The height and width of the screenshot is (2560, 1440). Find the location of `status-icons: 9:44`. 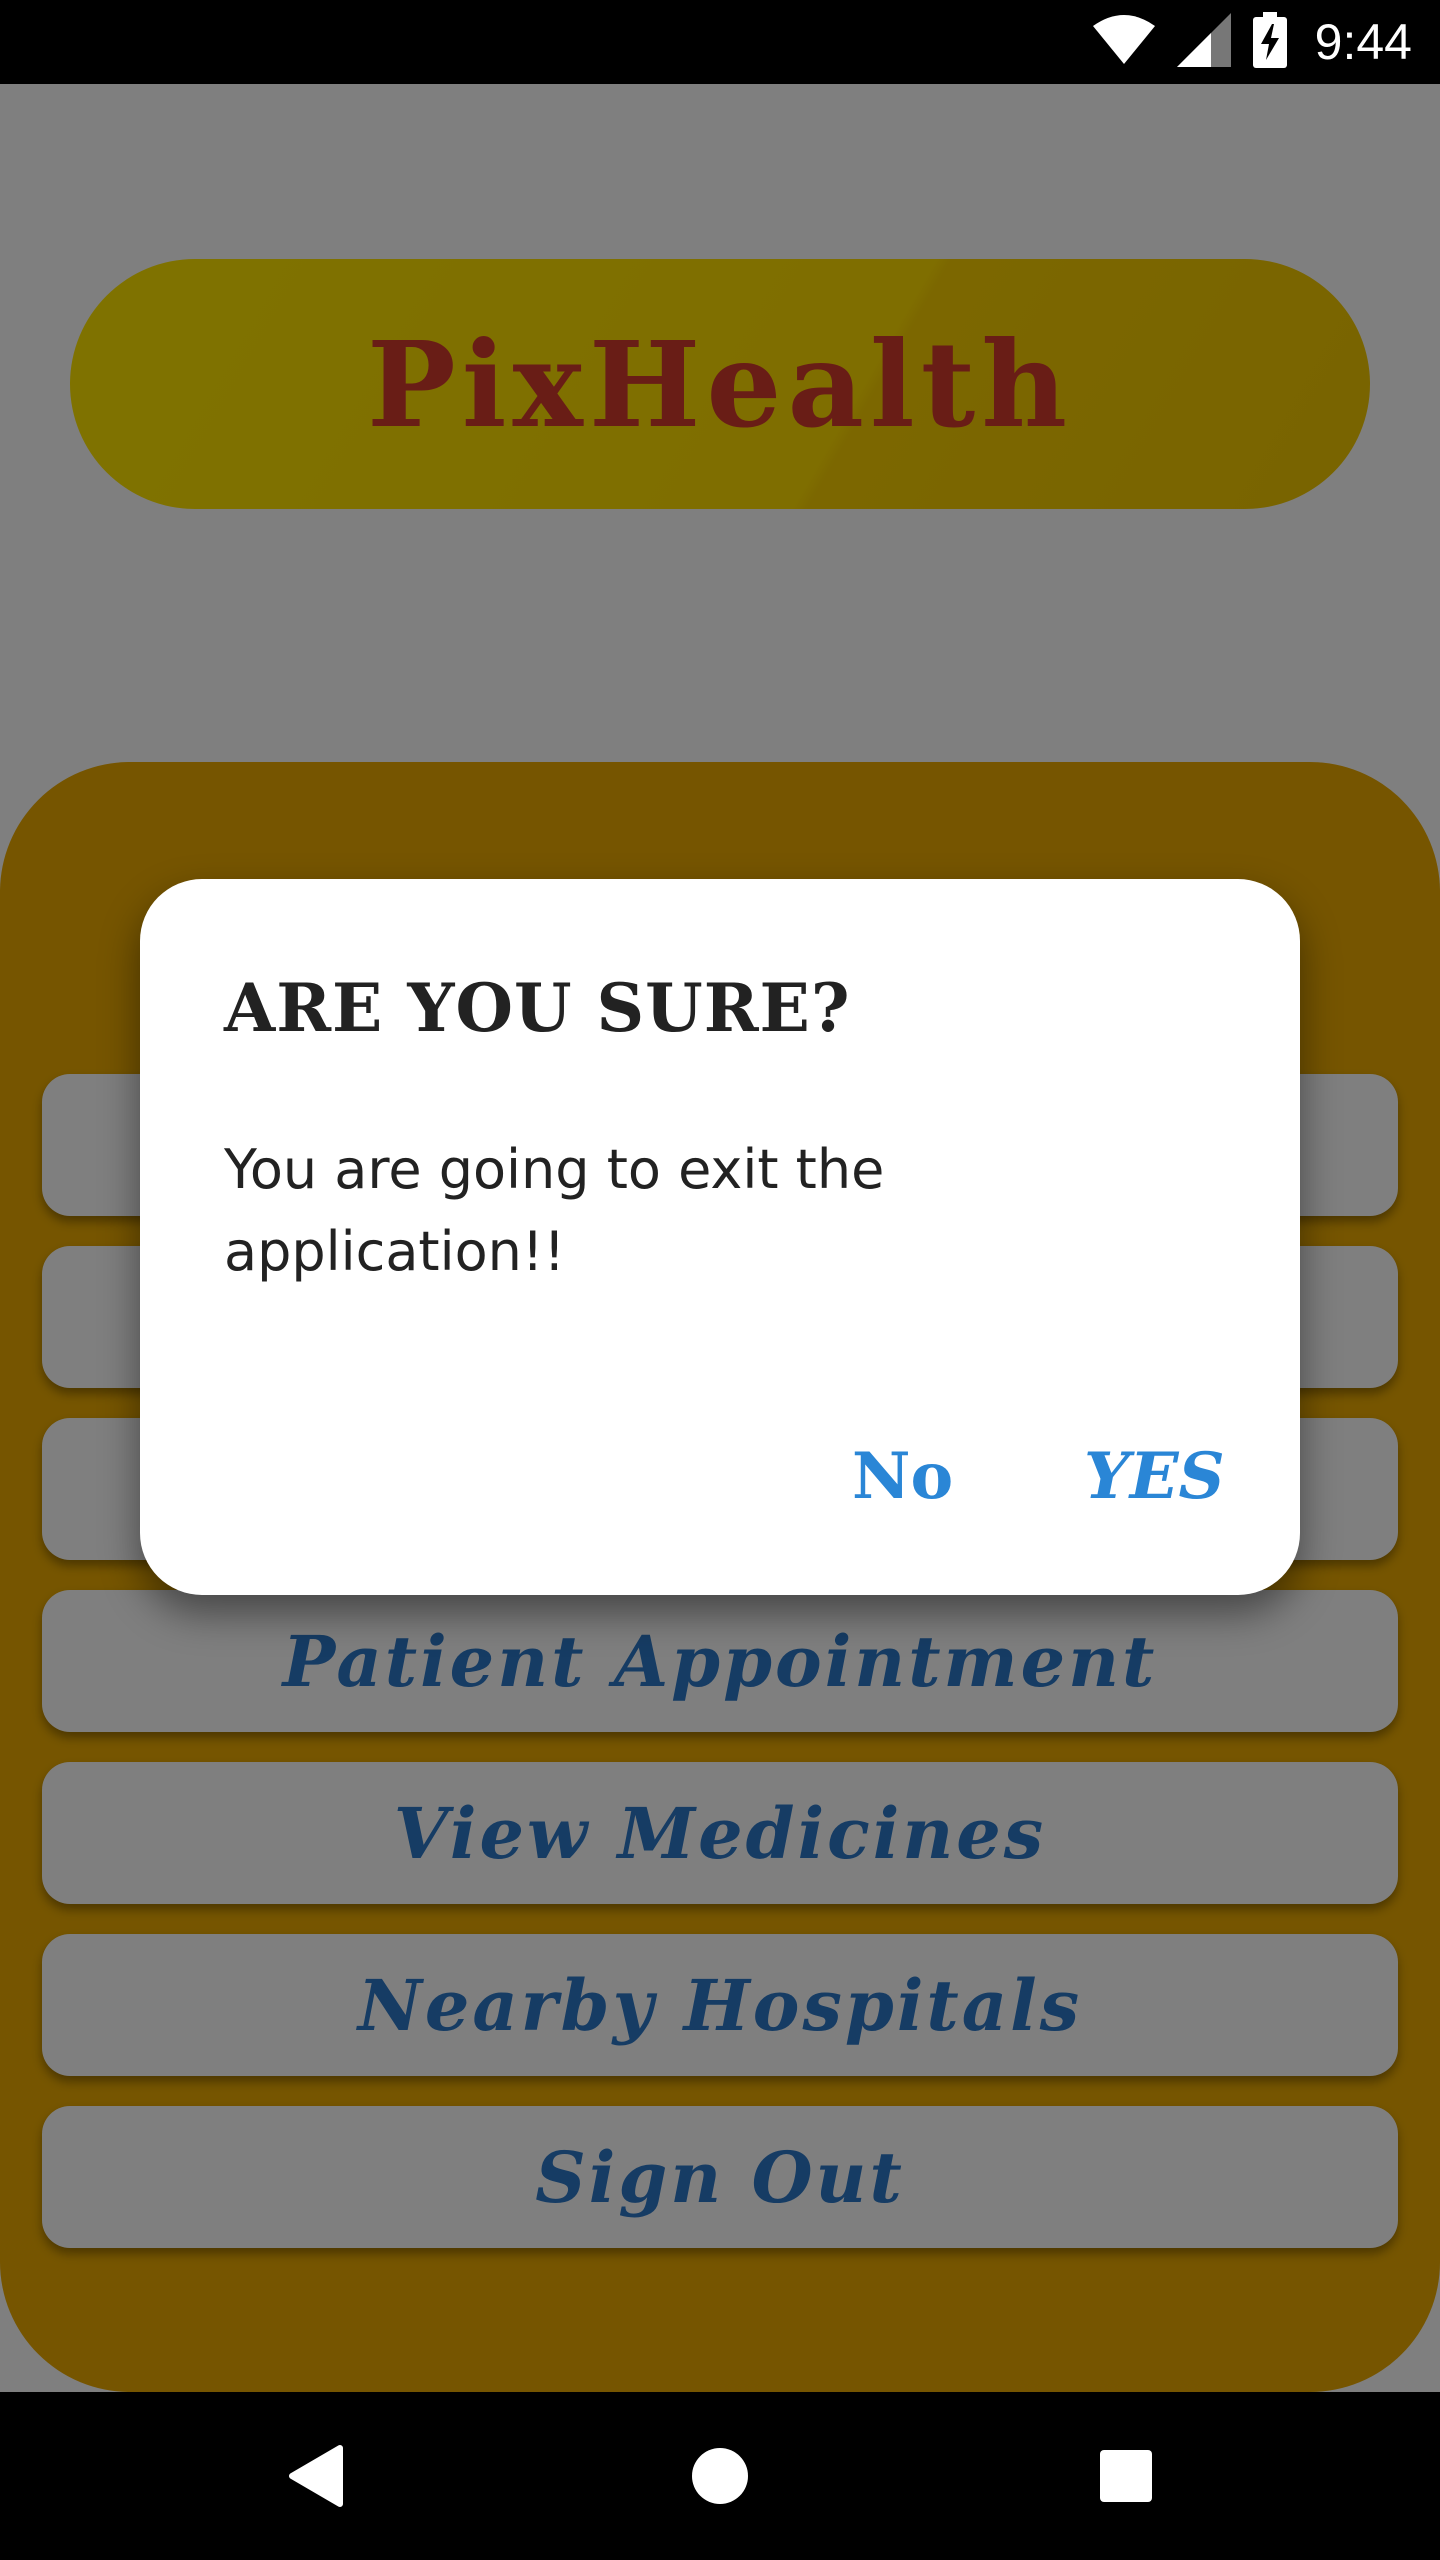

status-icons: 9:44 is located at coordinates (1252, 42).